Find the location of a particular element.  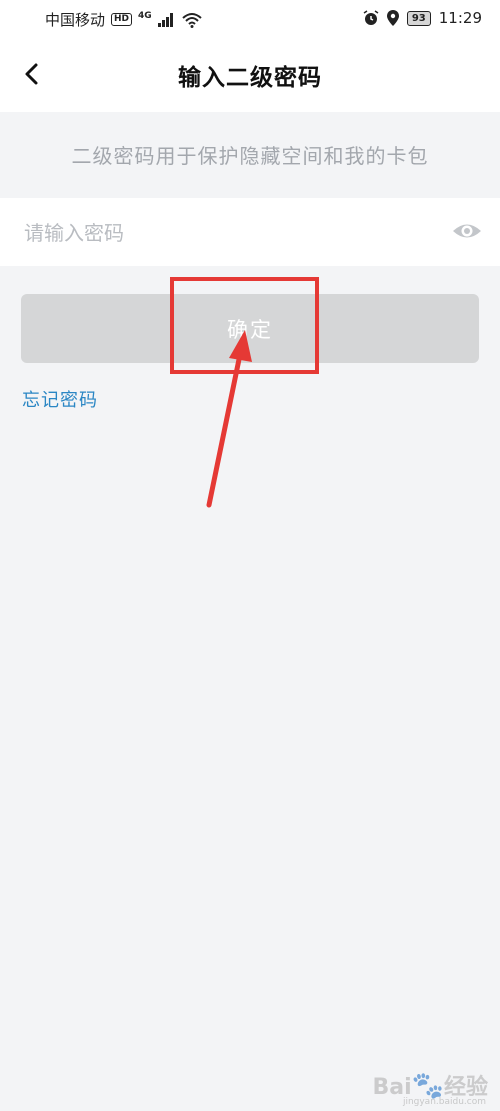

eye-icon is located at coordinates (467, 231).